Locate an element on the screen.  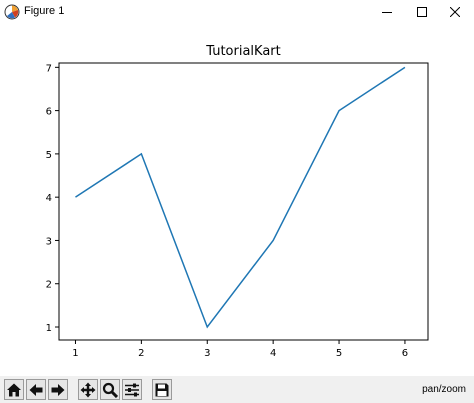
save-floppy-icon is located at coordinates (162, 389).